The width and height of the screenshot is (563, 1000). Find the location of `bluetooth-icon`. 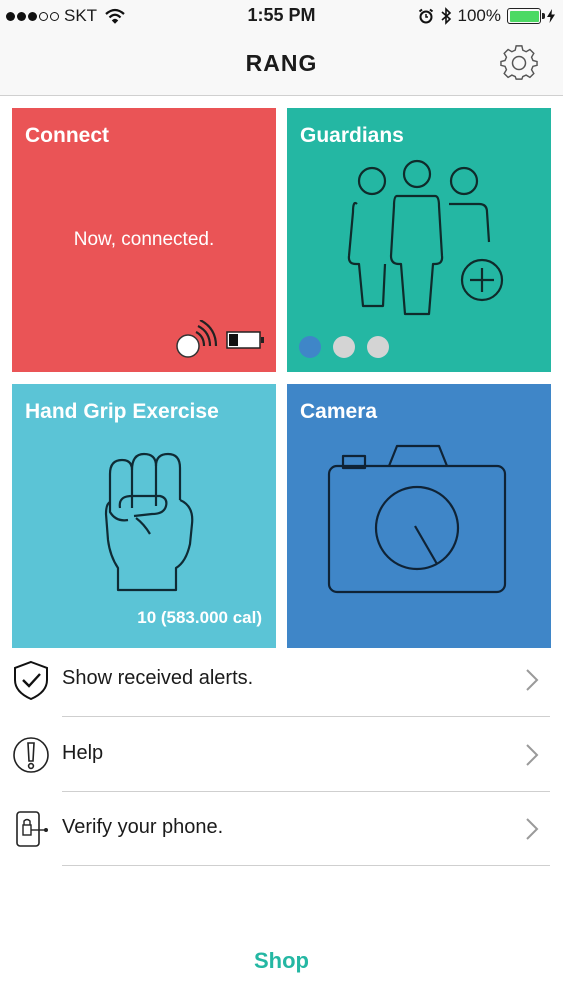

bluetooth-icon is located at coordinates (445, 16).